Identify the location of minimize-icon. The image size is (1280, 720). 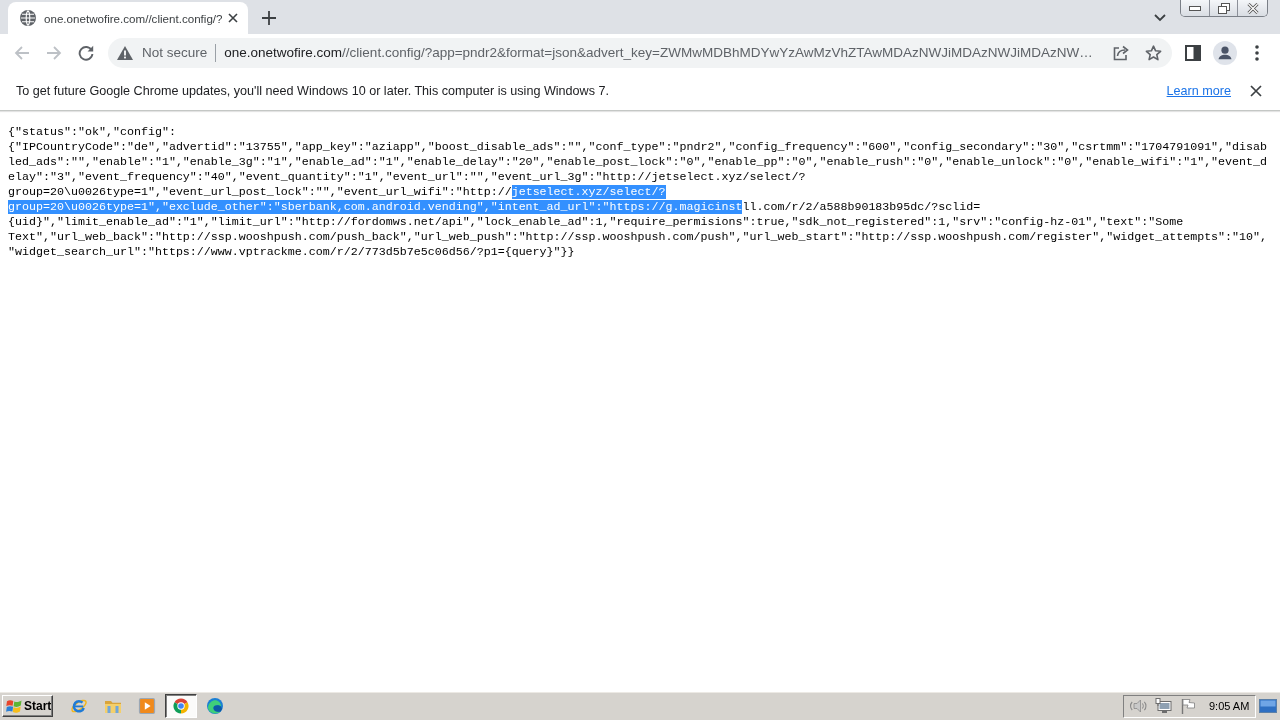
(1195, 8).